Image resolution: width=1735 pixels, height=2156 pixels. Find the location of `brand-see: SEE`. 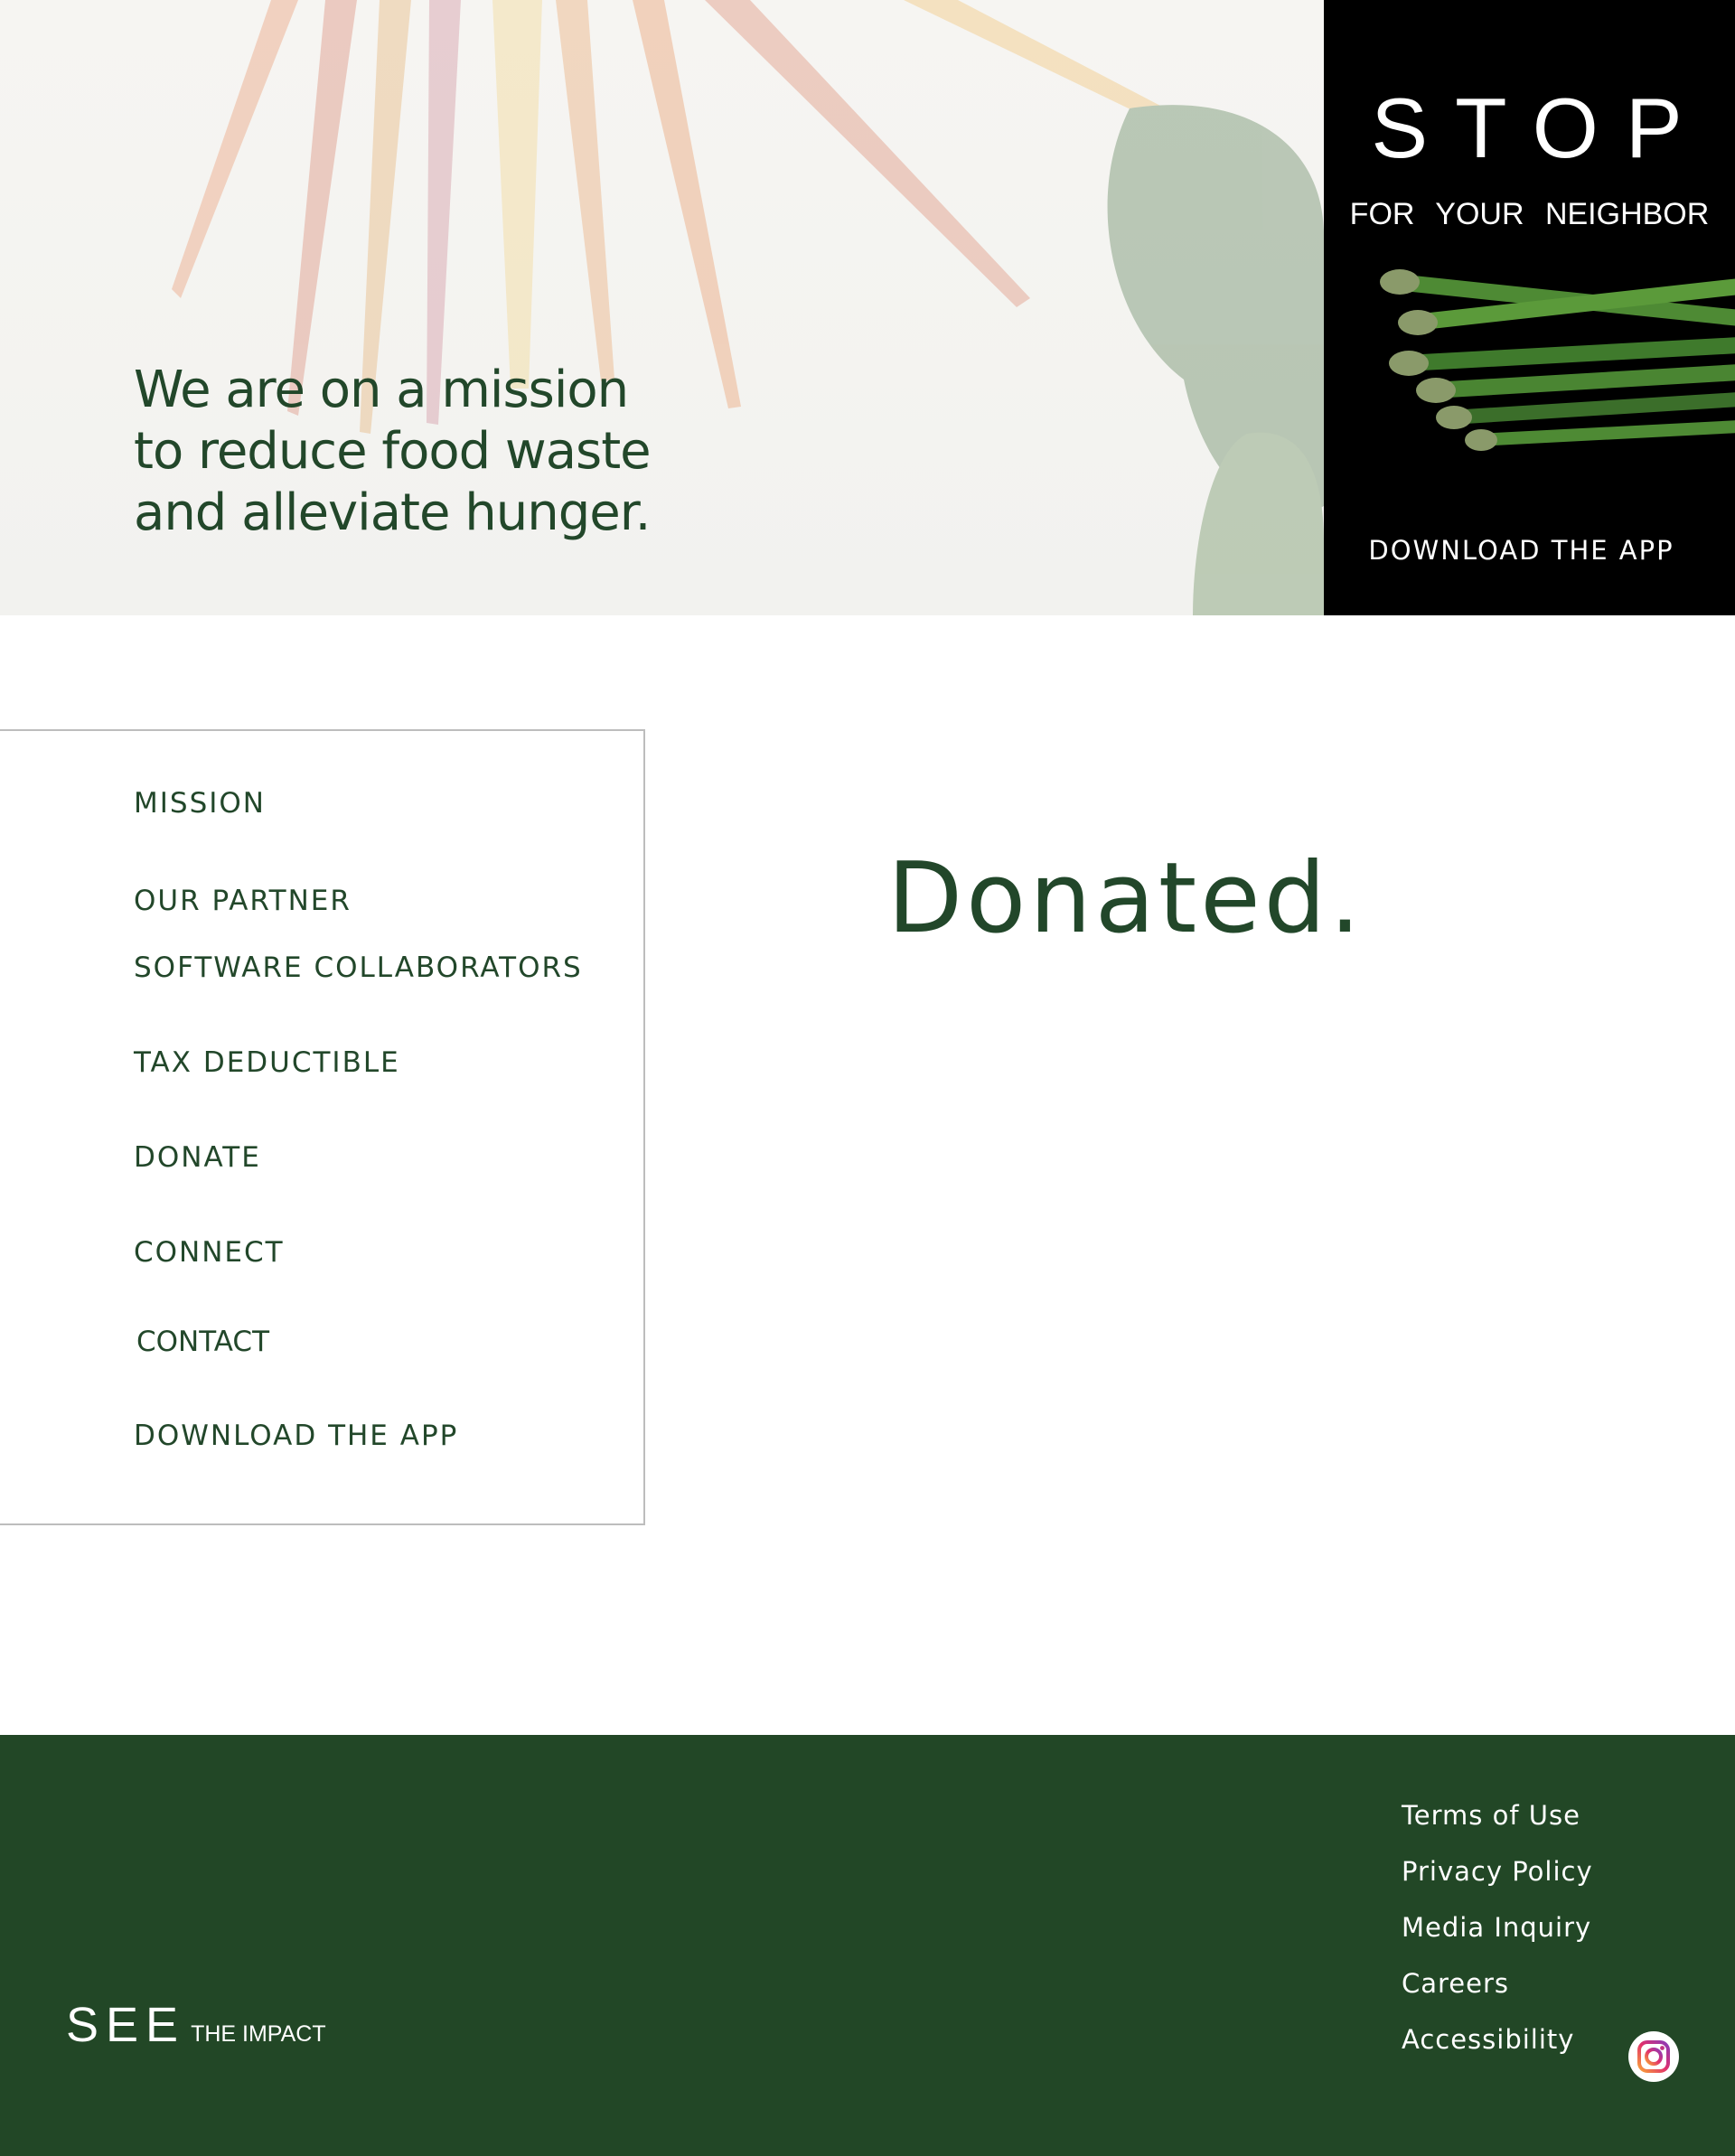

brand-see: SEE is located at coordinates (126, 2025).